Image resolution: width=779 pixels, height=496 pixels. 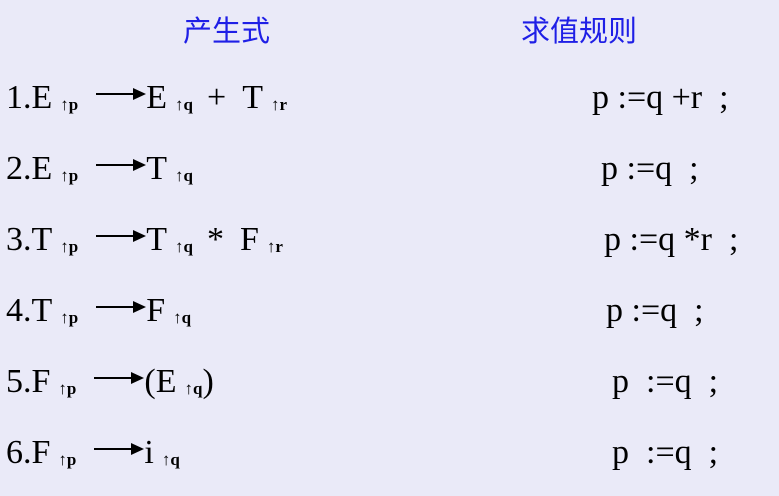 What do you see at coordinates (208, 381) in the screenshot?
I see `rhs-closing-paren: )` at bounding box center [208, 381].